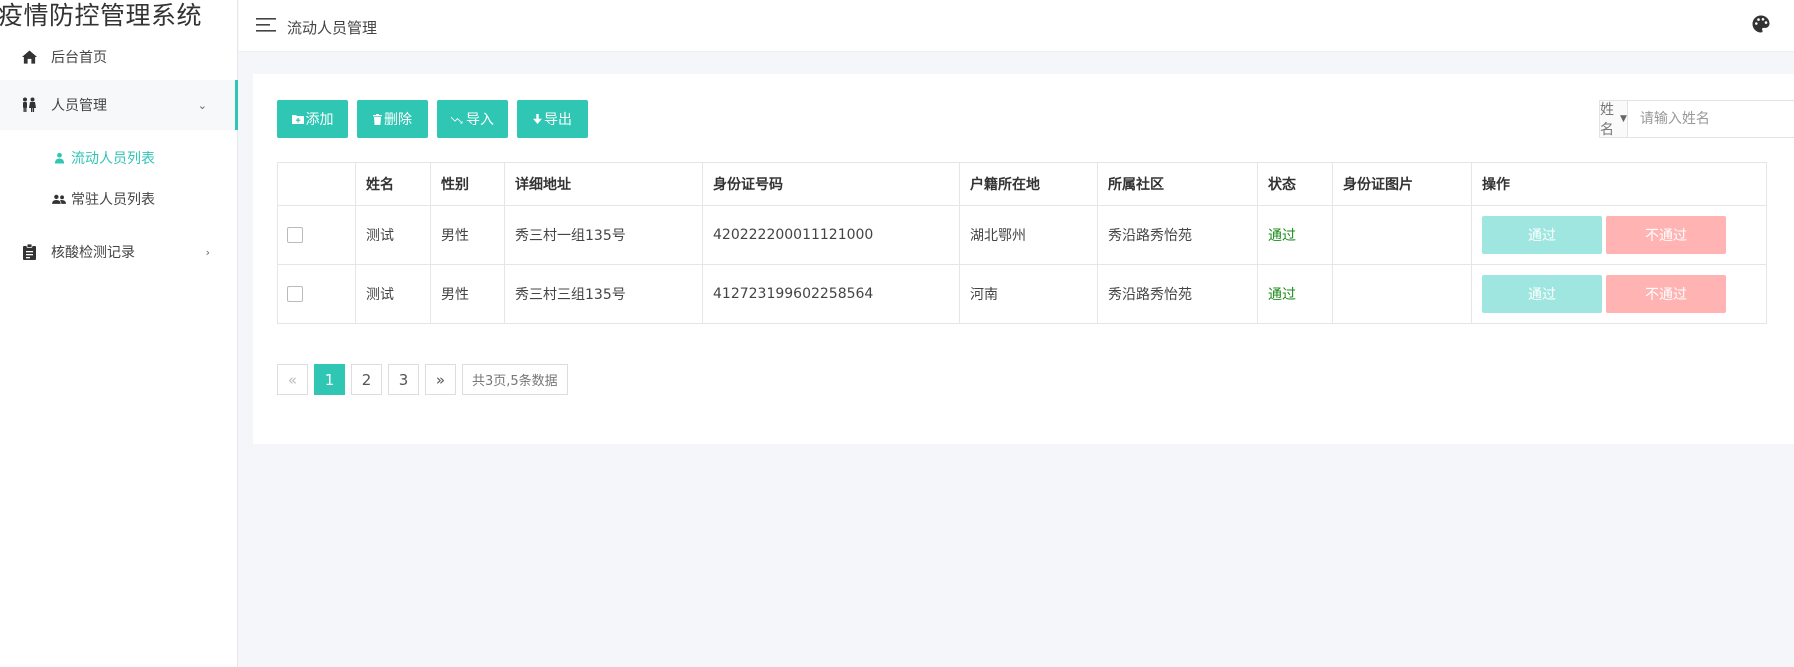  Describe the element at coordinates (292, 379) in the screenshot. I see `page-prev-button: «` at that location.